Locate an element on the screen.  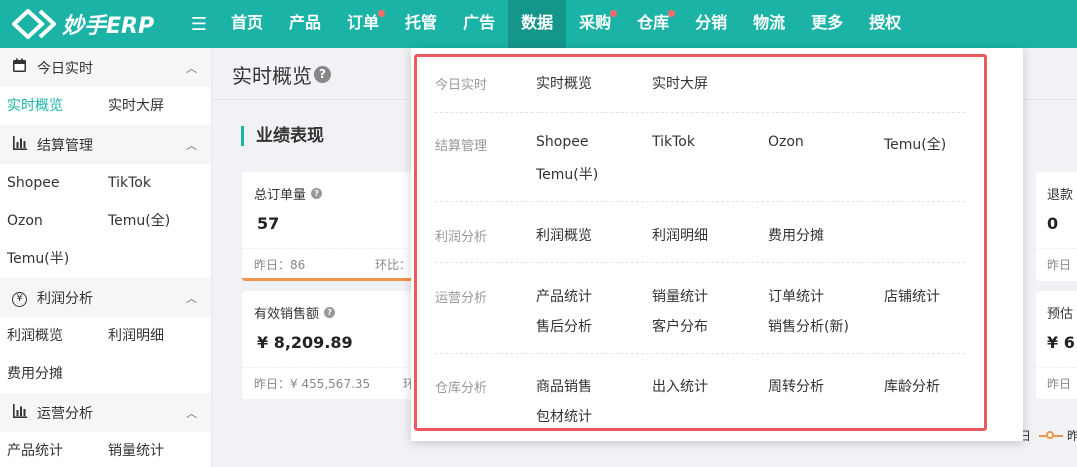
dropdown-link: 出入统计 is located at coordinates (680, 386).